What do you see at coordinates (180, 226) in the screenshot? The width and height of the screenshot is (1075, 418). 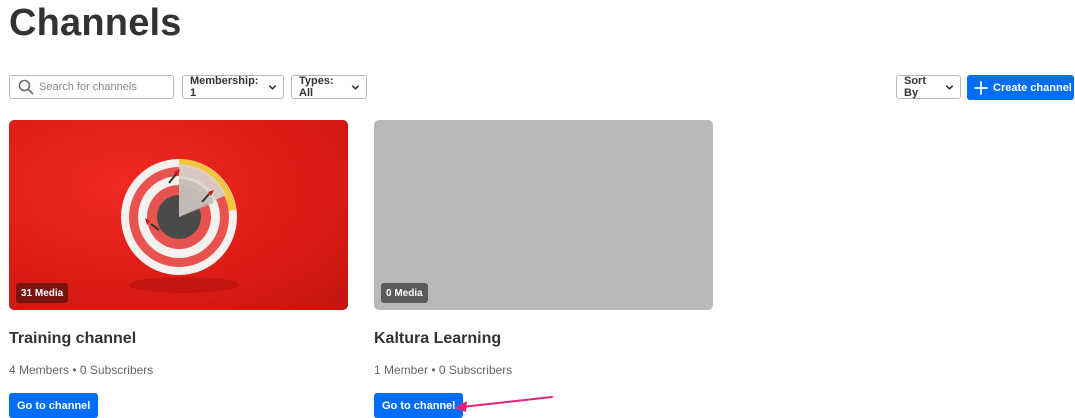 I see `target-dartboard-illustration` at bounding box center [180, 226].